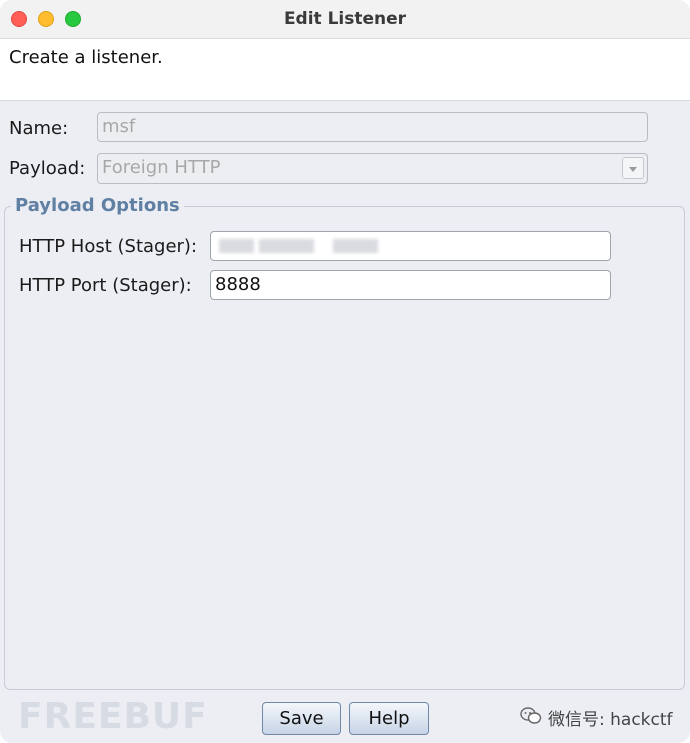 This screenshot has width=690, height=743. I want to click on payload-select: Foreign HTTP, so click(372, 168).